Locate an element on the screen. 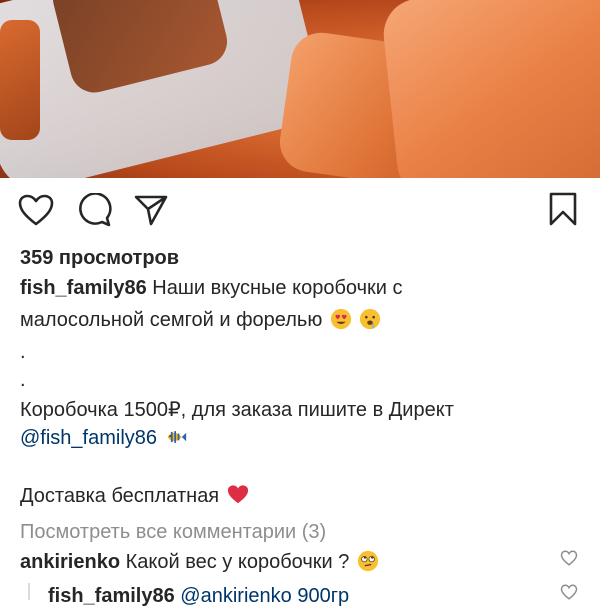 Image resolution: width=600 pixels, height=610 pixels. eye-roll-emoji-icon is located at coordinates (368, 561).